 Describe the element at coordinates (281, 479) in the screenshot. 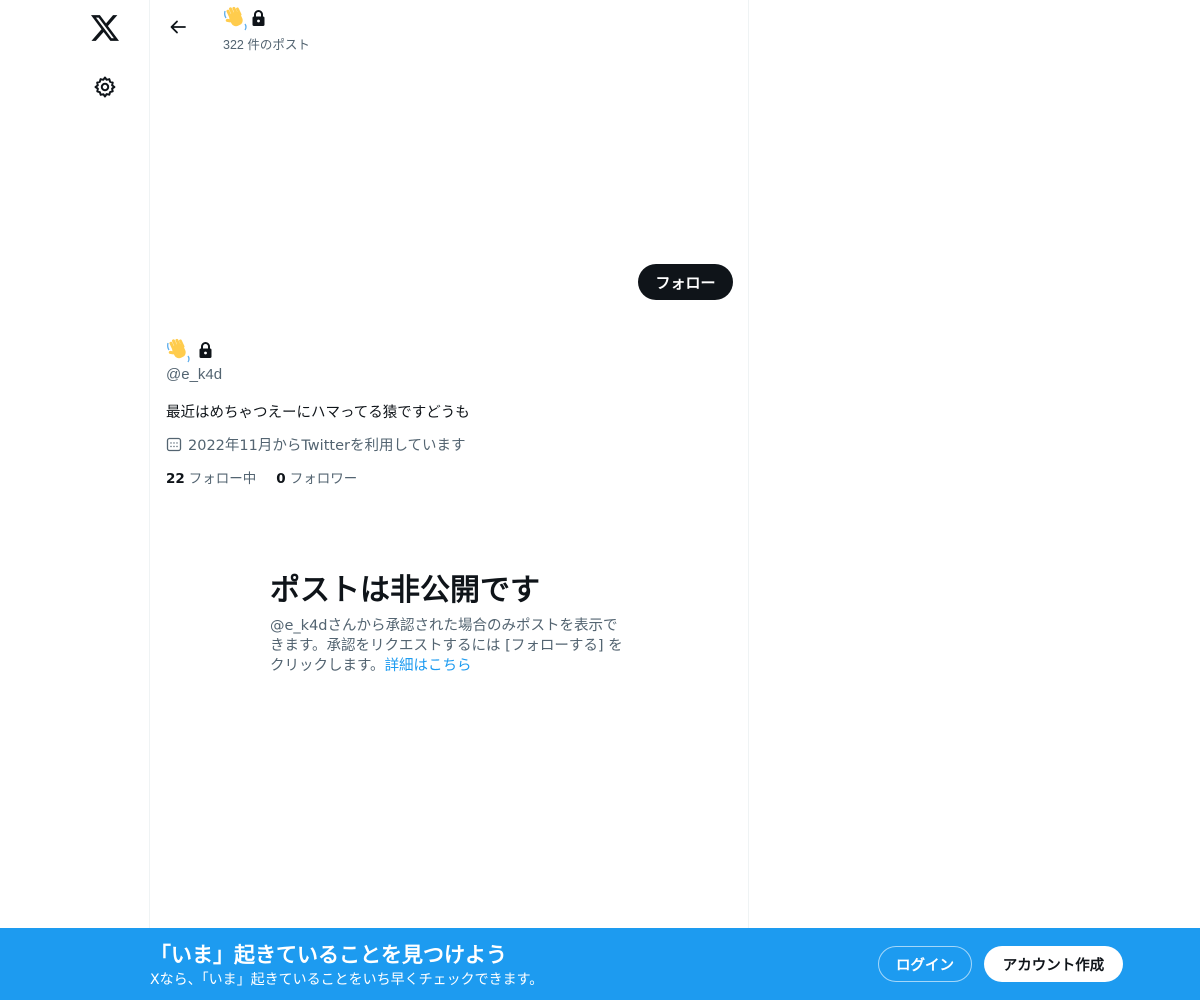

I see `followers-count: 0` at that location.